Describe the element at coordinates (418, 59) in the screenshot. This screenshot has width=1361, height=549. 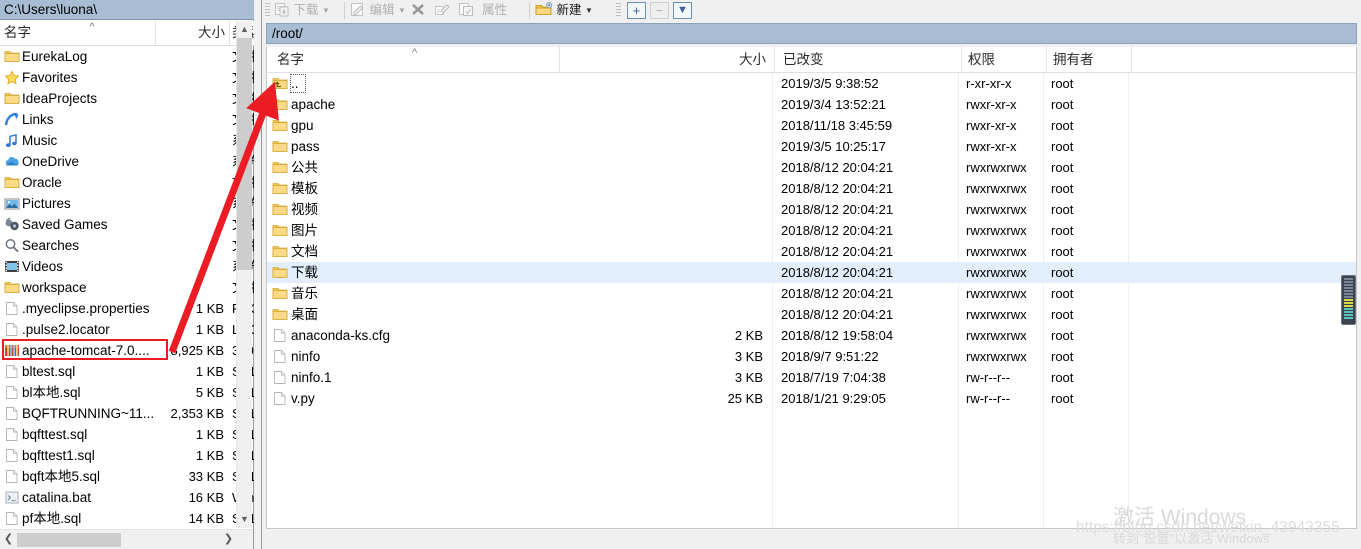
I see `remote-column-name: 名字` at that location.